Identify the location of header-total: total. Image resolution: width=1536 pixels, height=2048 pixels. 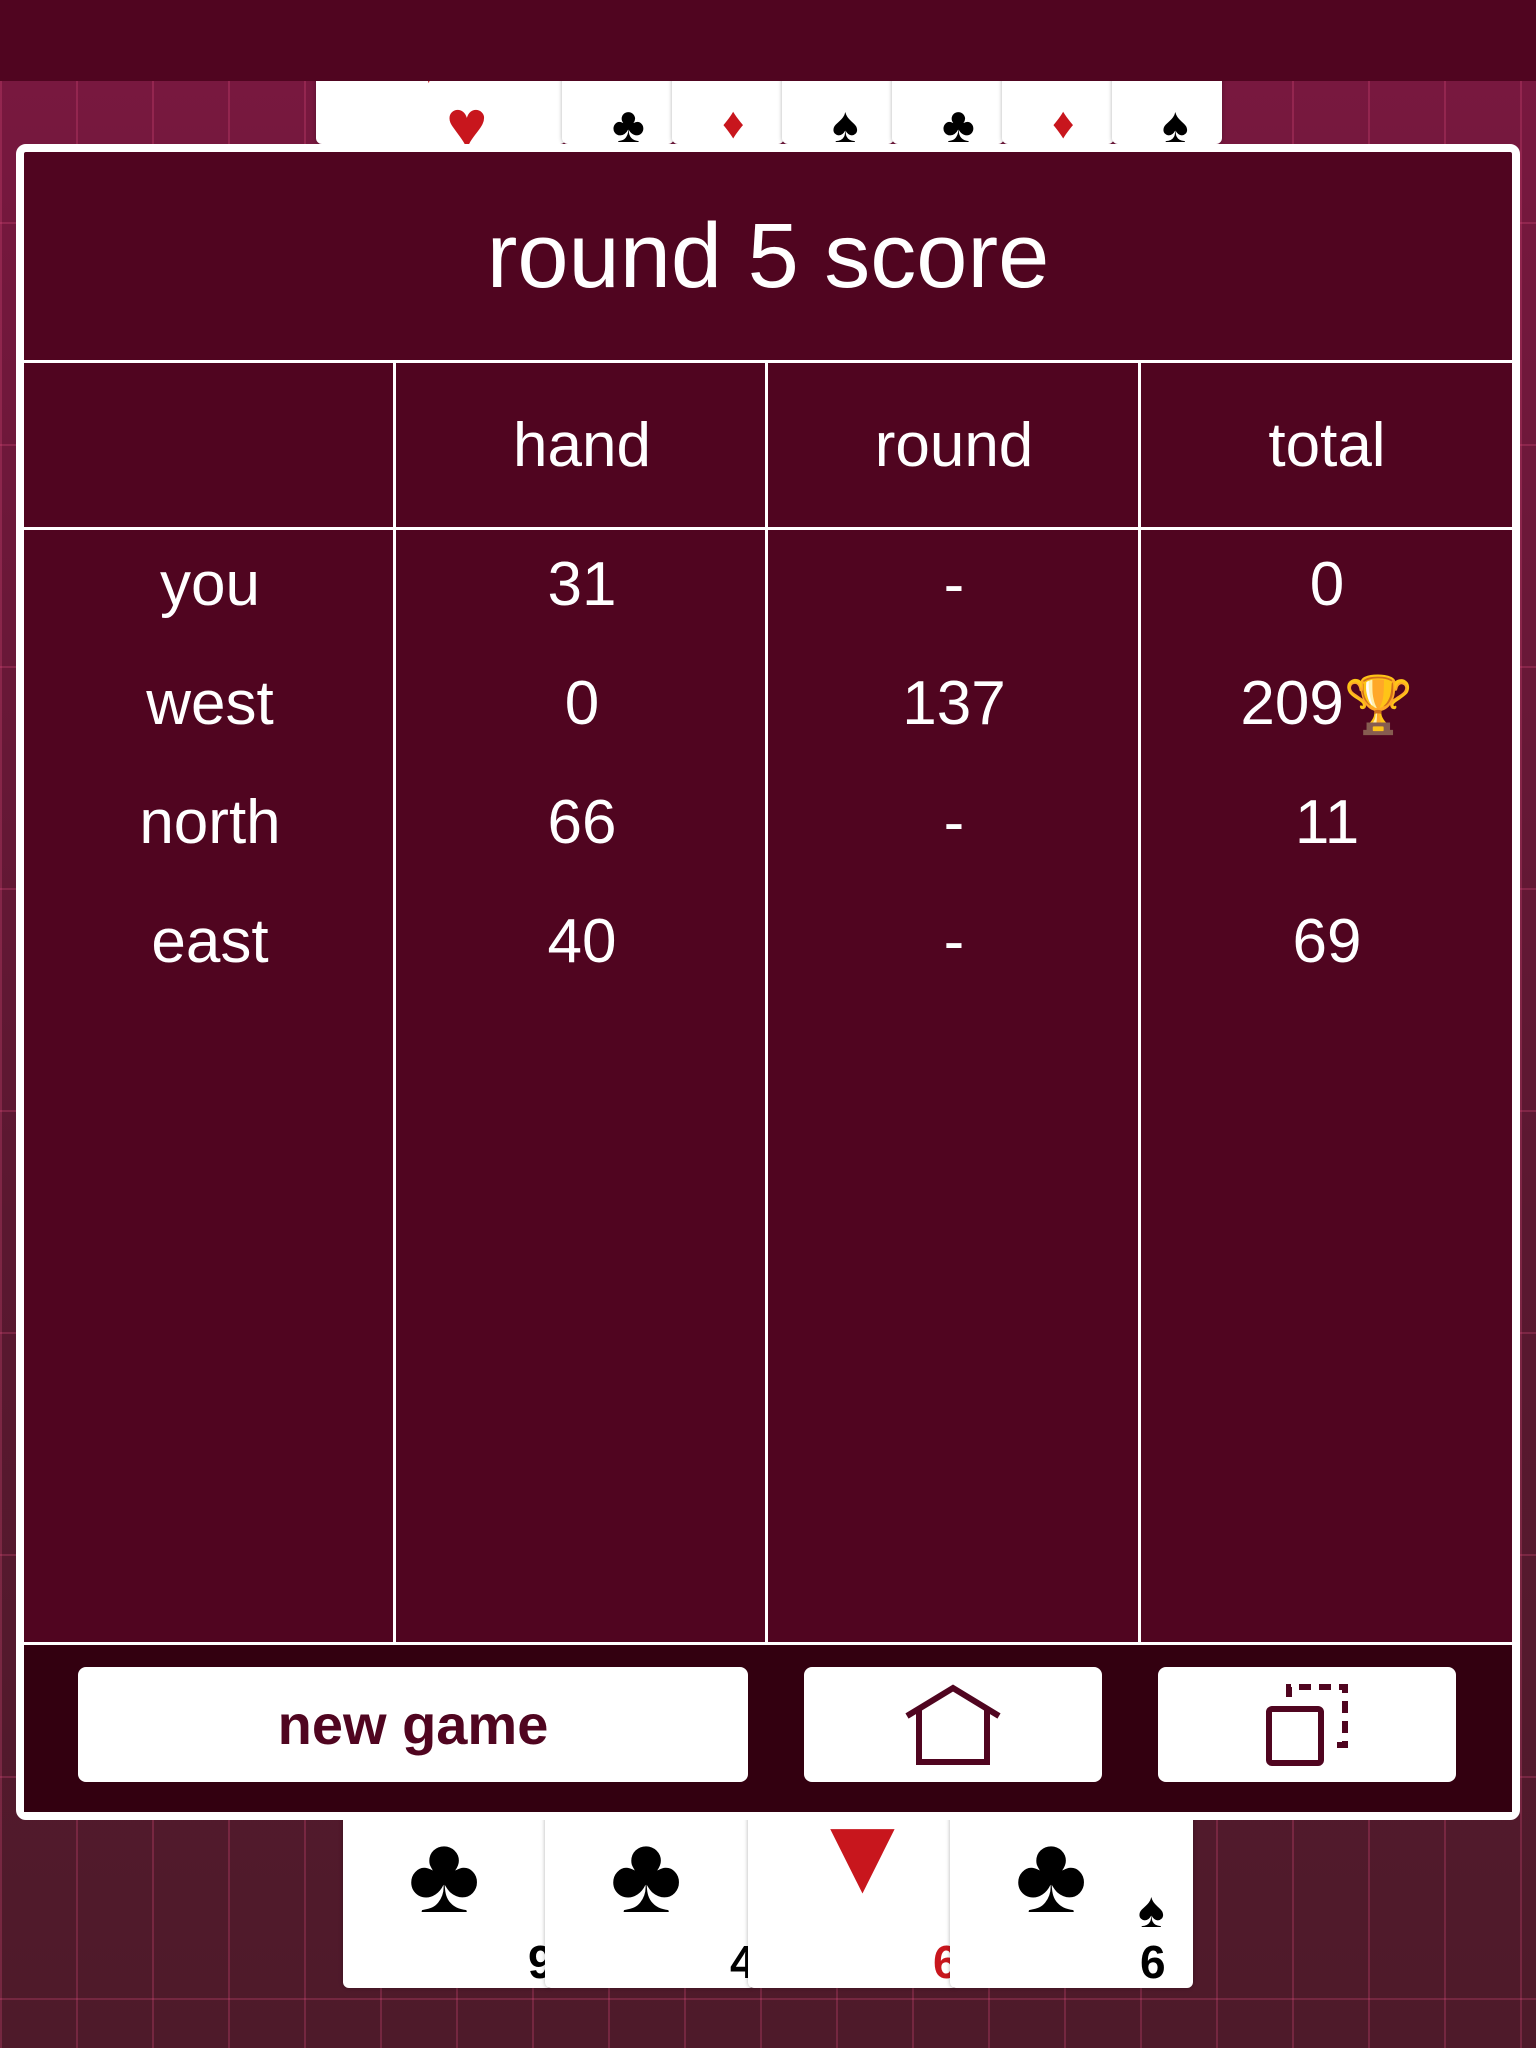
(1327, 445).